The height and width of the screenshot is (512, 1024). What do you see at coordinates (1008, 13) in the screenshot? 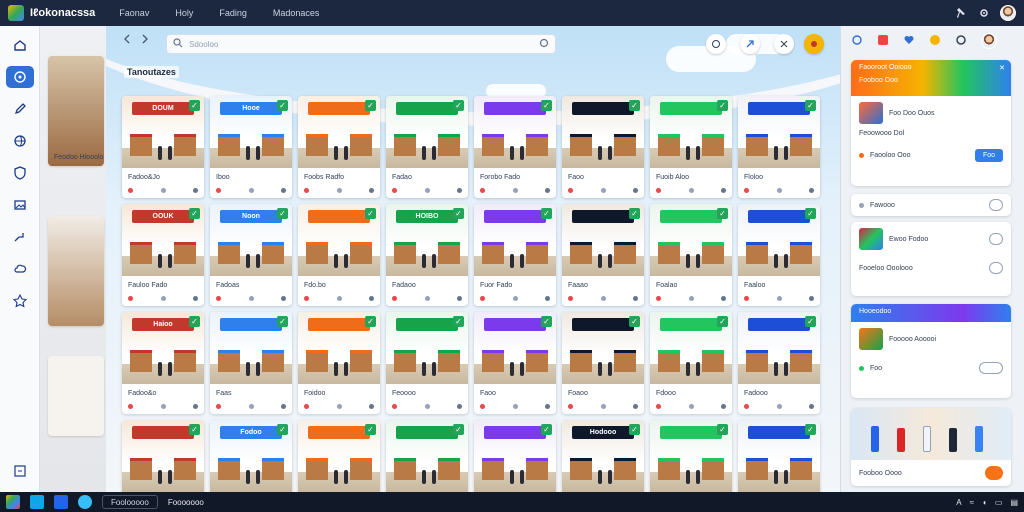
I see `user-avatar` at bounding box center [1008, 13].